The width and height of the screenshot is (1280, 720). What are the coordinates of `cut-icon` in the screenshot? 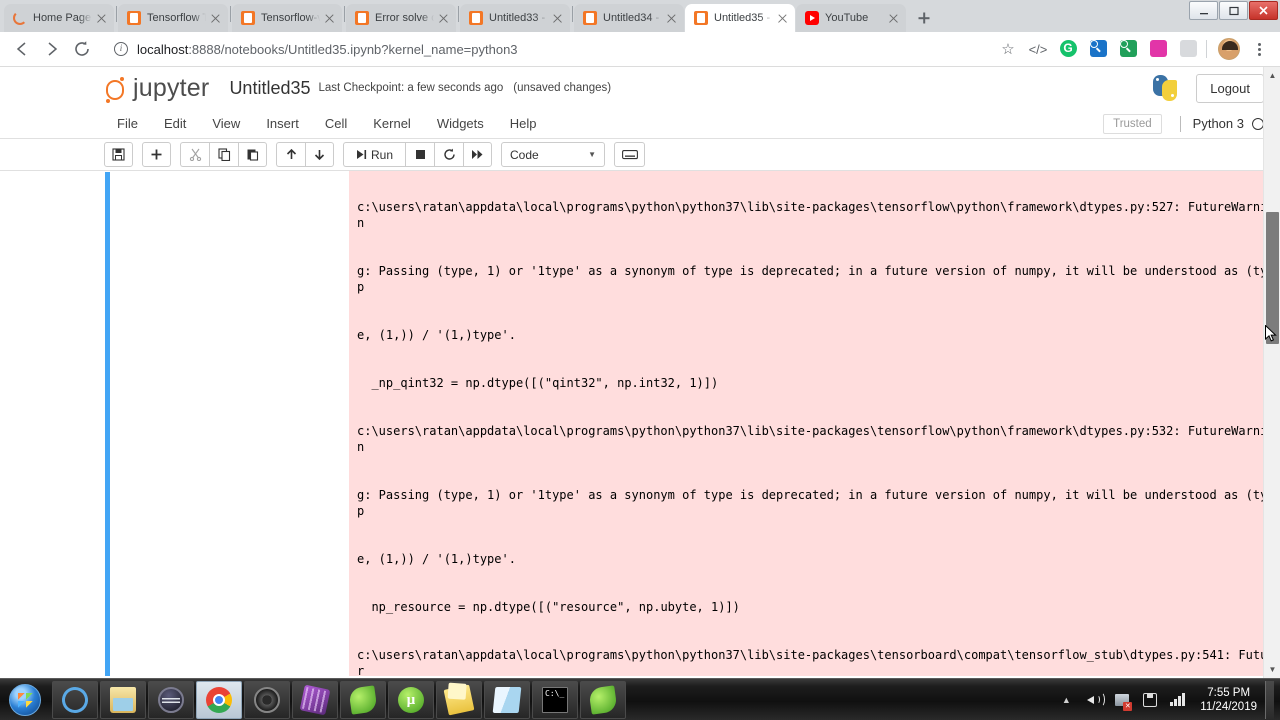 It's located at (194, 154).